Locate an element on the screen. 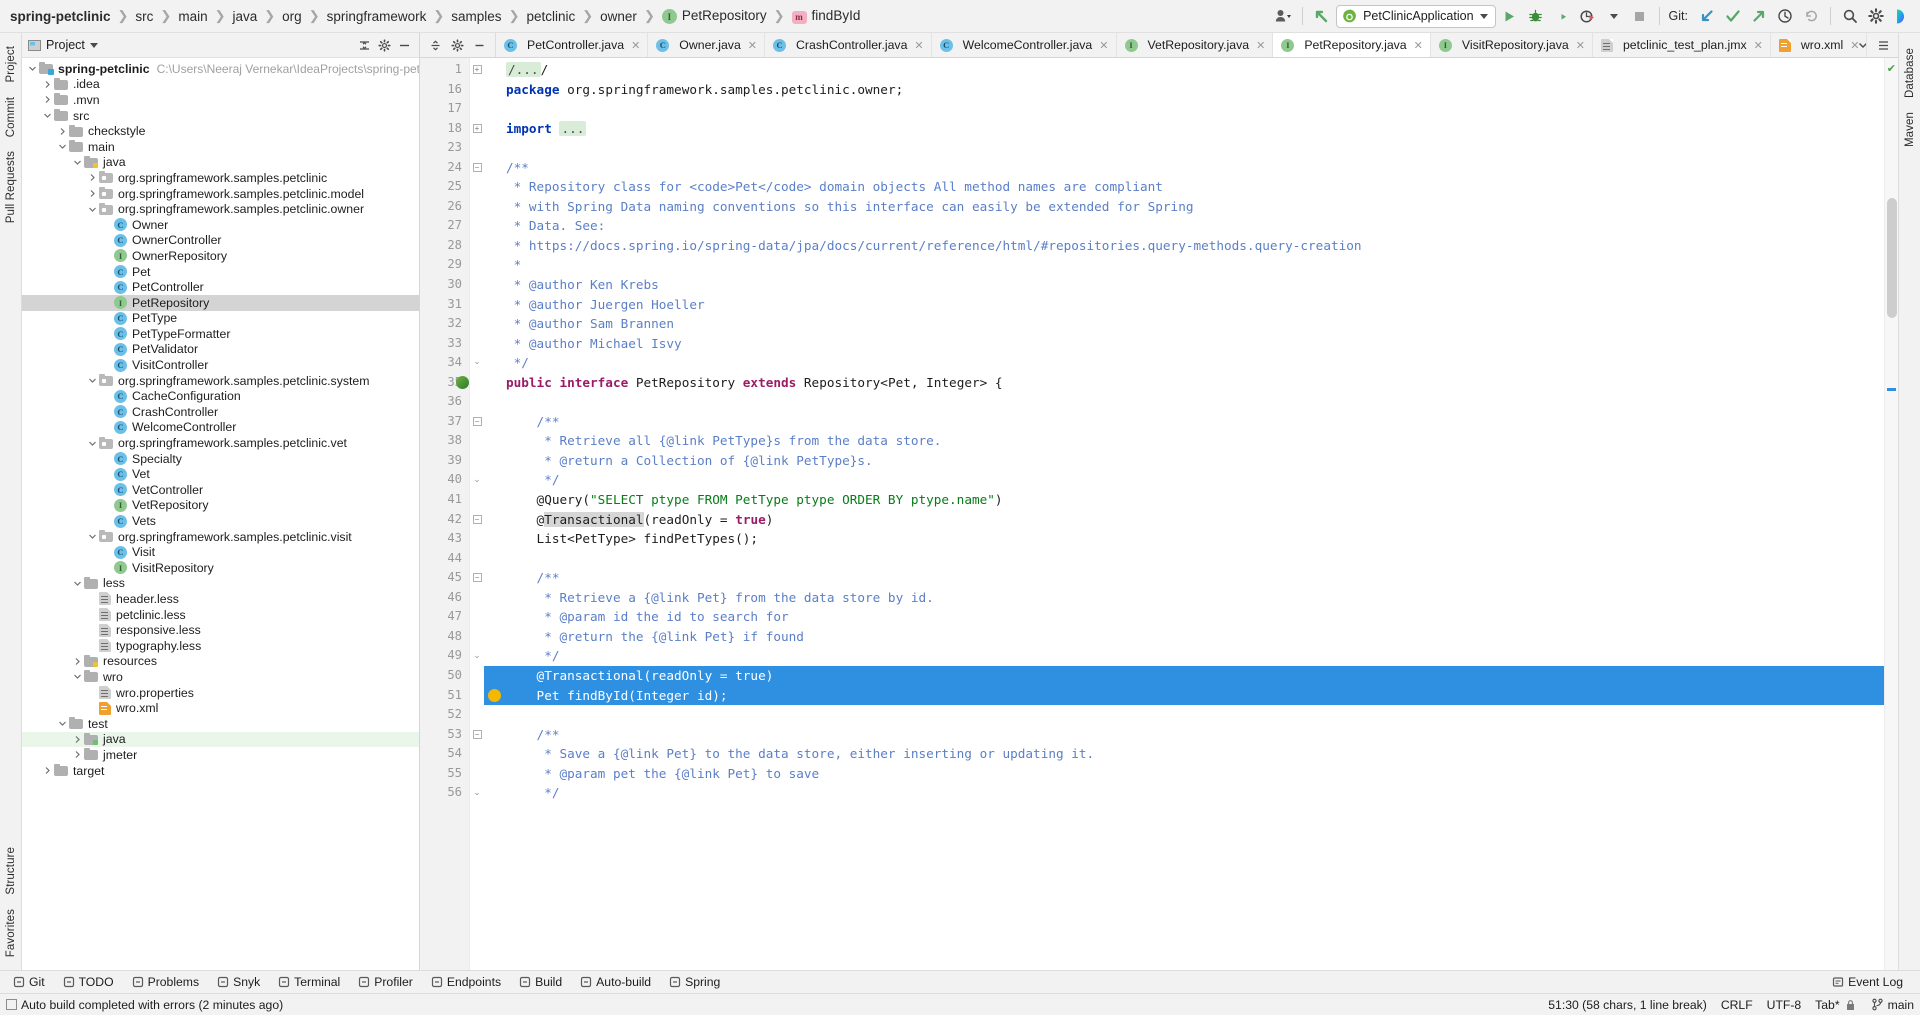 This screenshot has height=1015, width=1920. line-number: 36 is located at coordinates (444, 402).